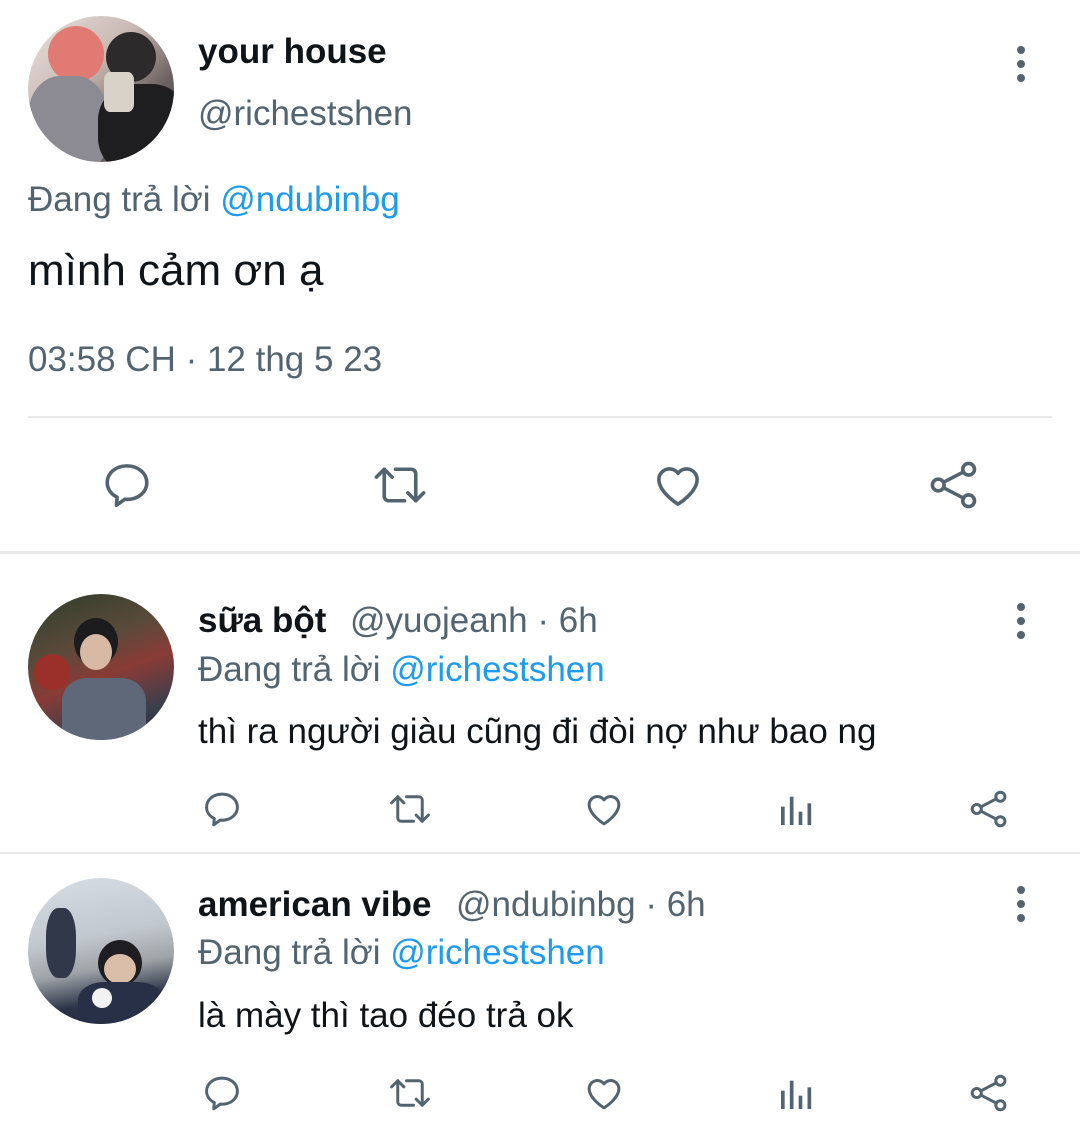  Describe the element at coordinates (310, 199) in the screenshot. I see `mention-link: @ndubinbg` at that location.